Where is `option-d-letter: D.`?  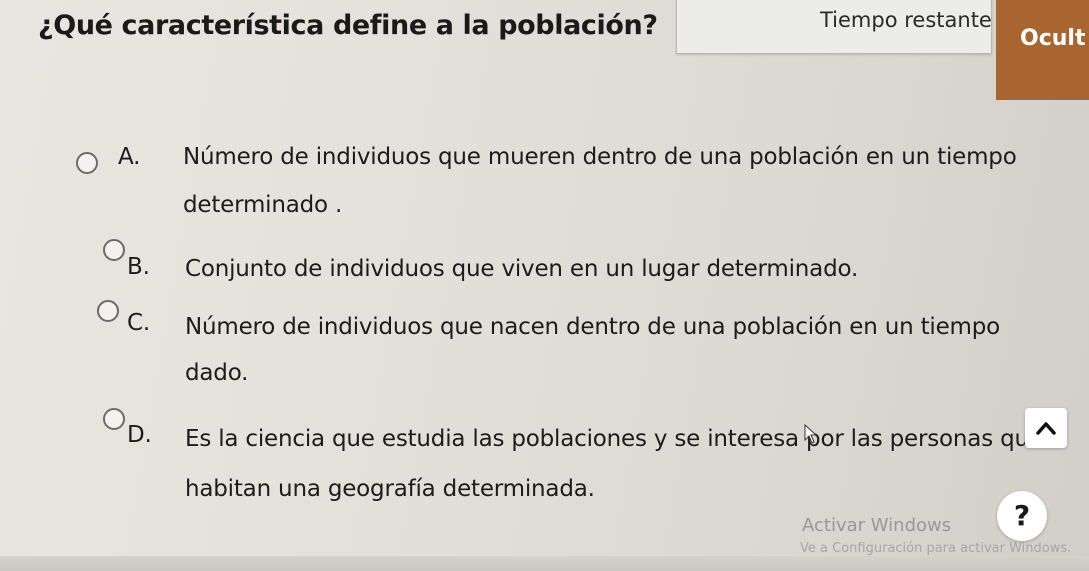 option-d-letter: D. is located at coordinates (139, 435).